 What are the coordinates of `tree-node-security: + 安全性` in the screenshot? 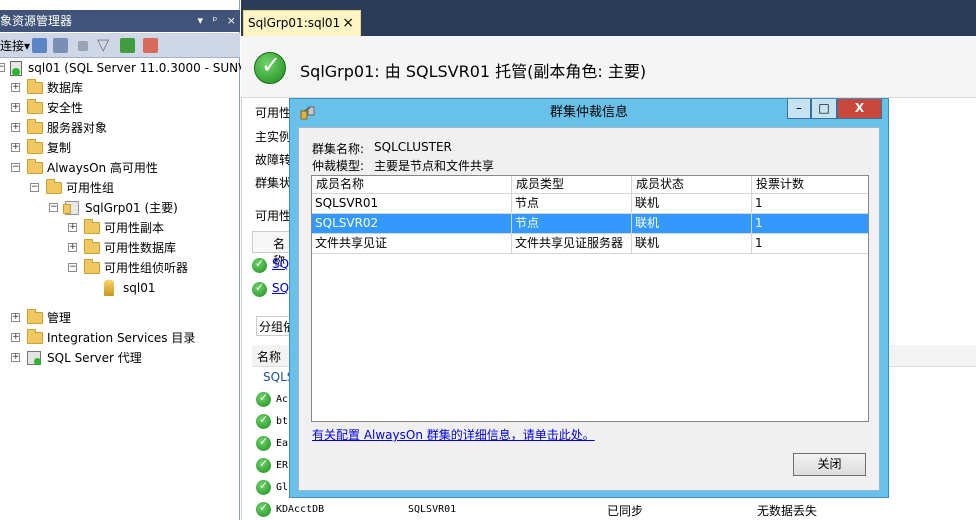 It's located at (120, 108).